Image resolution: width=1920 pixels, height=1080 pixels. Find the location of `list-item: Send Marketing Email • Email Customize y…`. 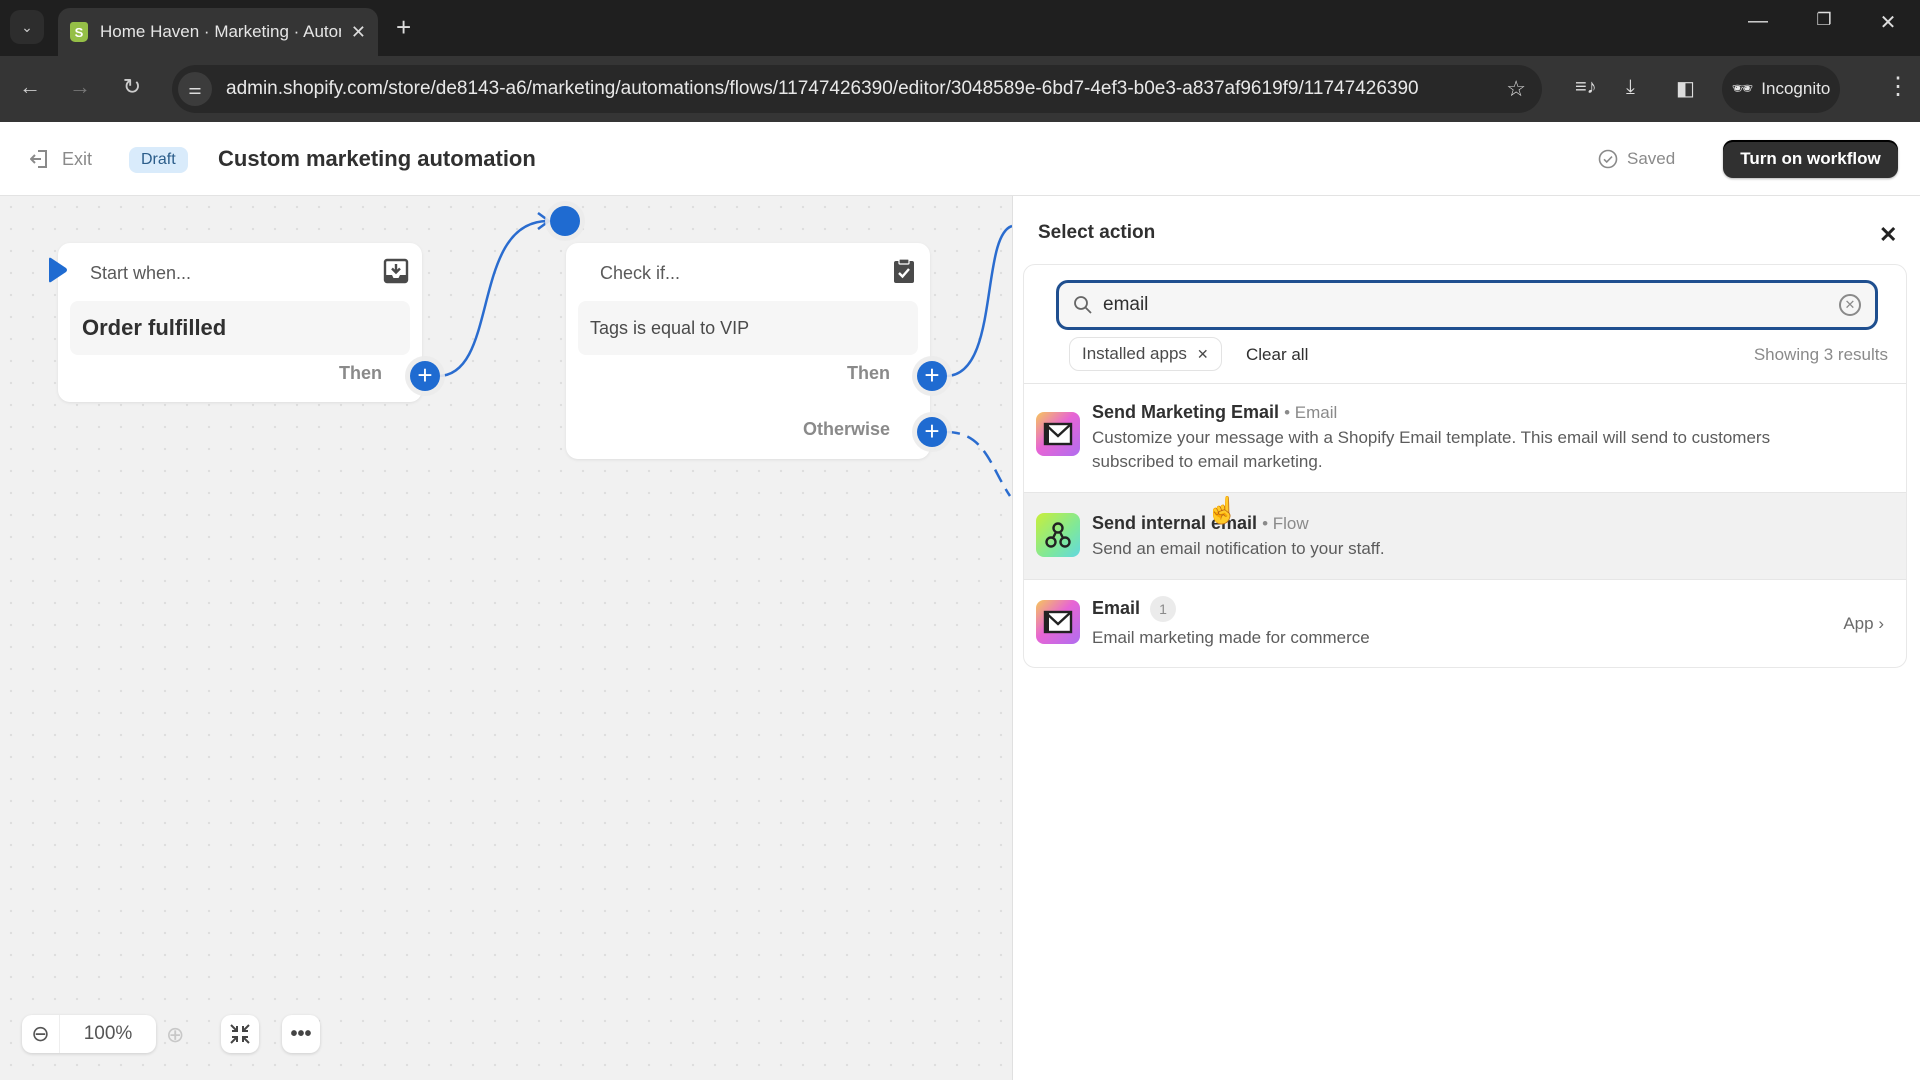

list-item: Send Marketing Email • Email Customize y… is located at coordinates (1465, 437).